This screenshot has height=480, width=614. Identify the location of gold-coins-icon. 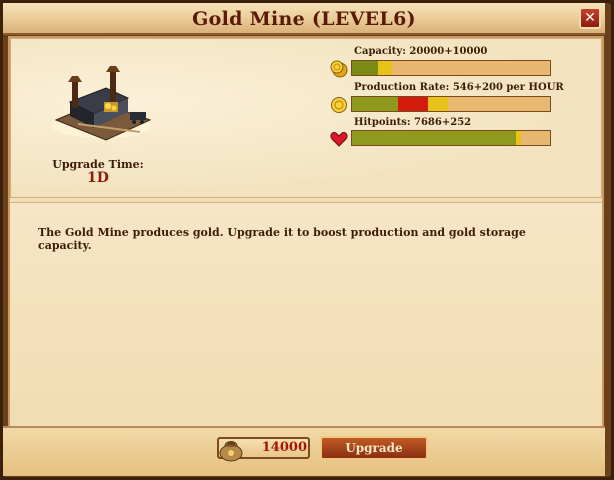
(339, 69).